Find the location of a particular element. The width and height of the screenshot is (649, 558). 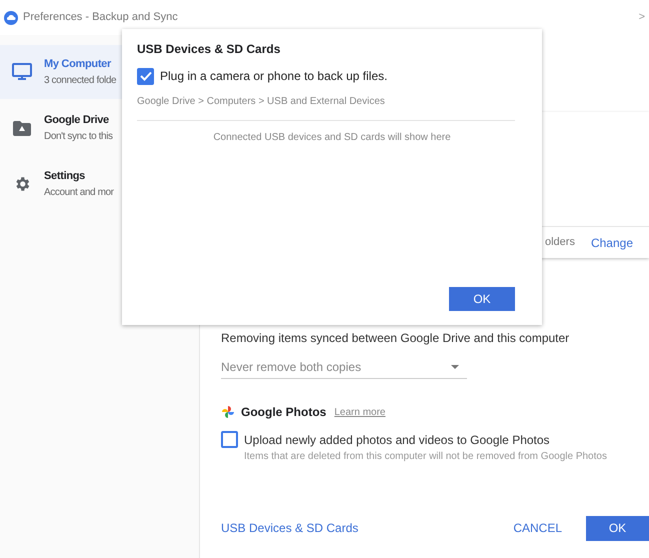

photos-title: Google Photos is located at coordinates (283, 412).